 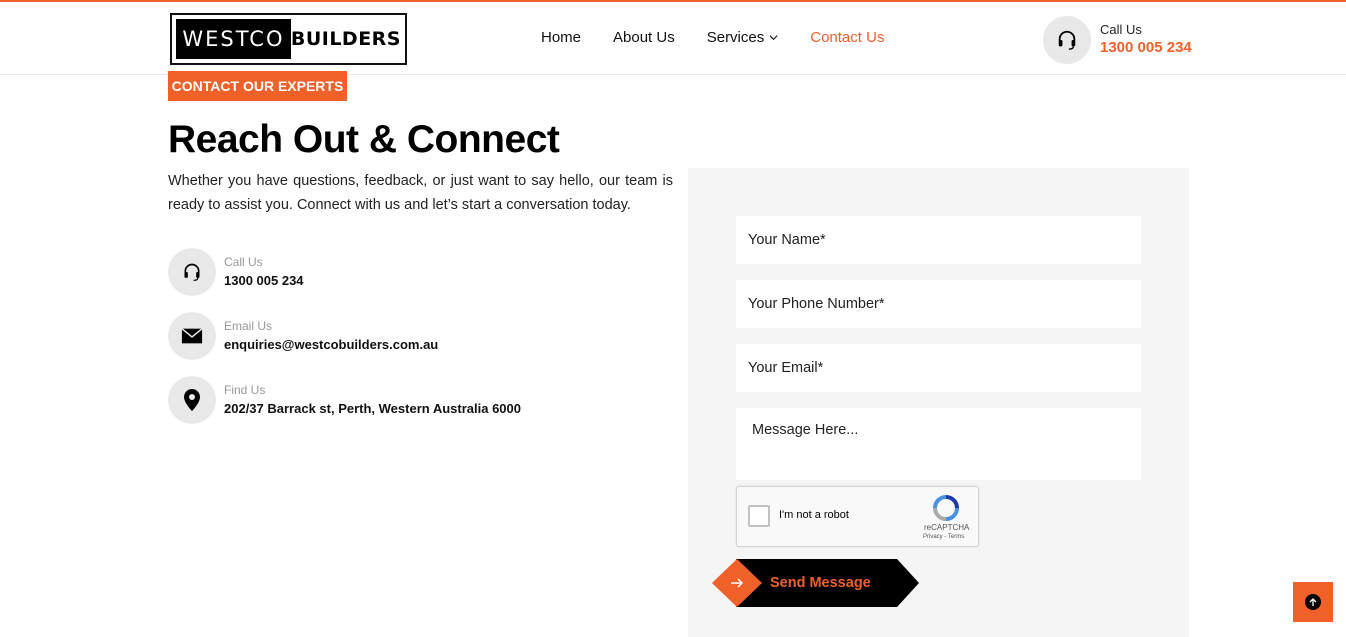 I want to click on contact-call: Call Us 1300 005 234, so click(x=236, y=272).